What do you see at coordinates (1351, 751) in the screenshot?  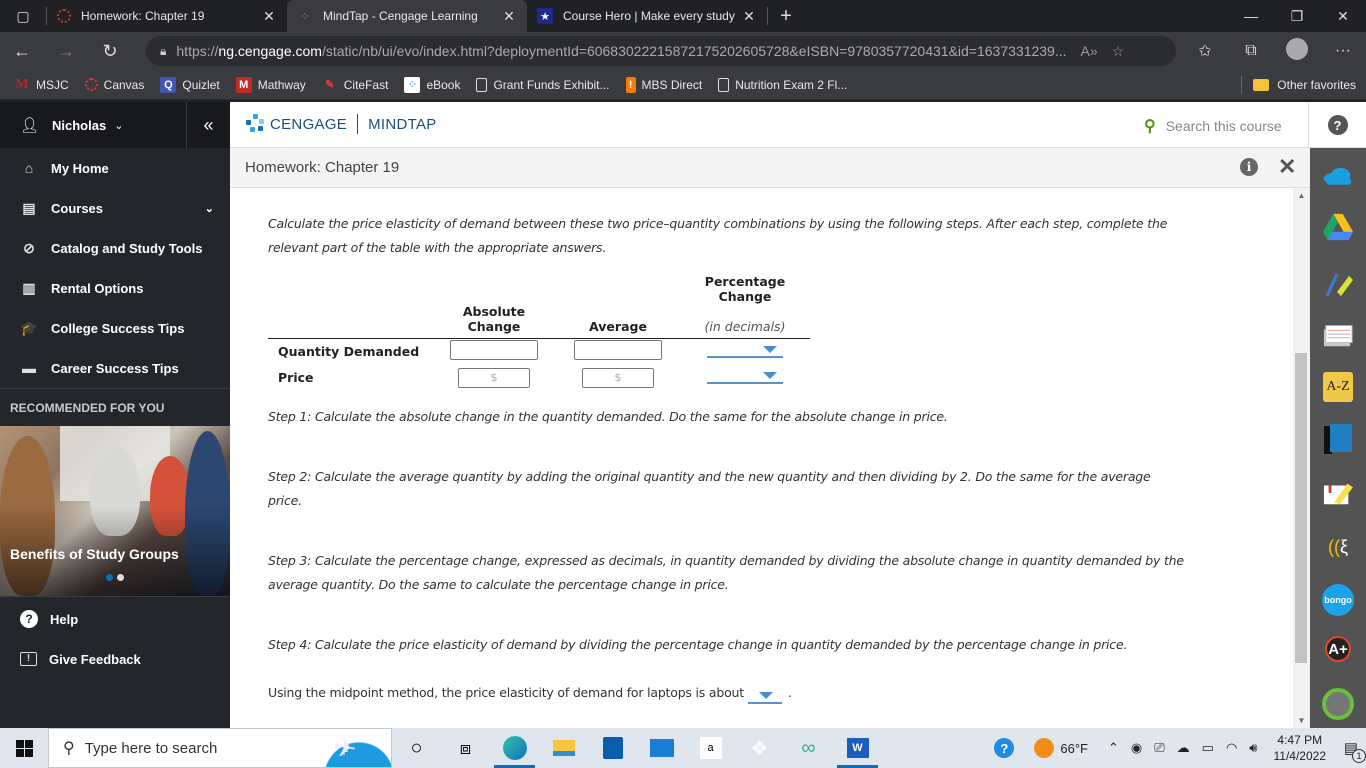 I see `notifications-button: ▤ 1` at bounding box center [1351, 751].